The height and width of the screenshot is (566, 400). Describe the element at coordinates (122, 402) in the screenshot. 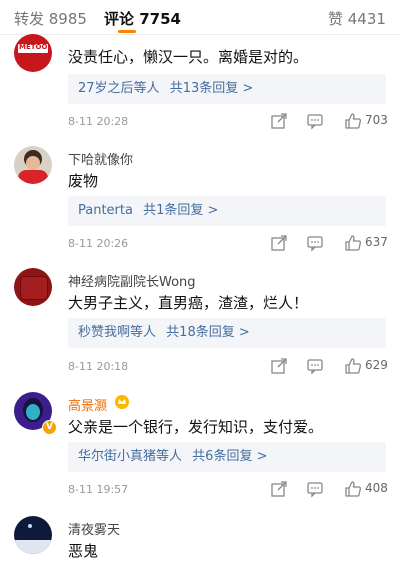

I see `vip-crown-icon` at that location.